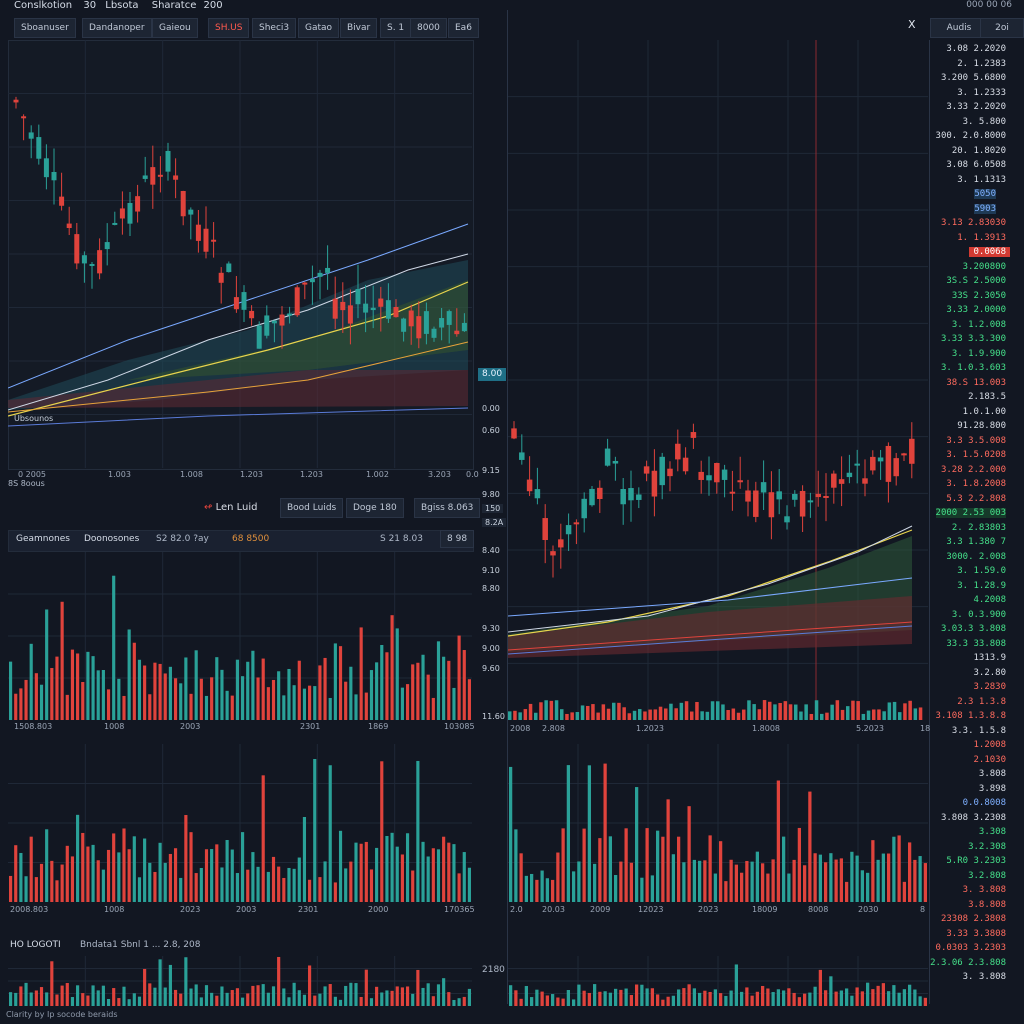 This screenshot has height=1024, width=1024. I want to click on main-x-tick: 1.002, so click(377, 474).